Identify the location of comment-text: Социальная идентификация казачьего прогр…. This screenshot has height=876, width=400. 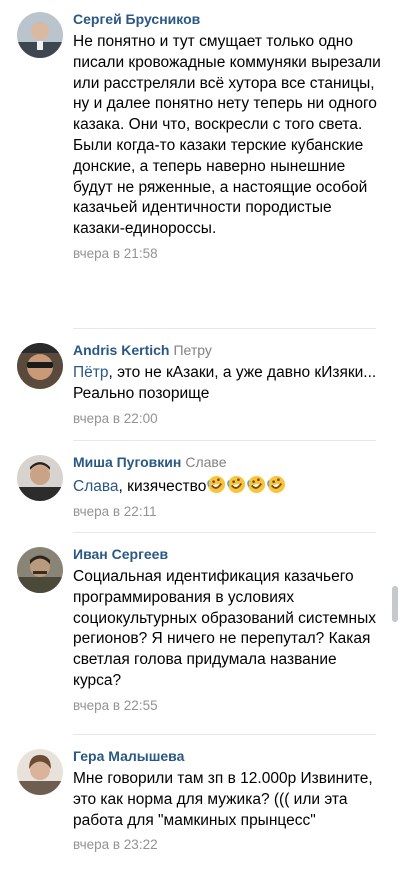
(224, 628).